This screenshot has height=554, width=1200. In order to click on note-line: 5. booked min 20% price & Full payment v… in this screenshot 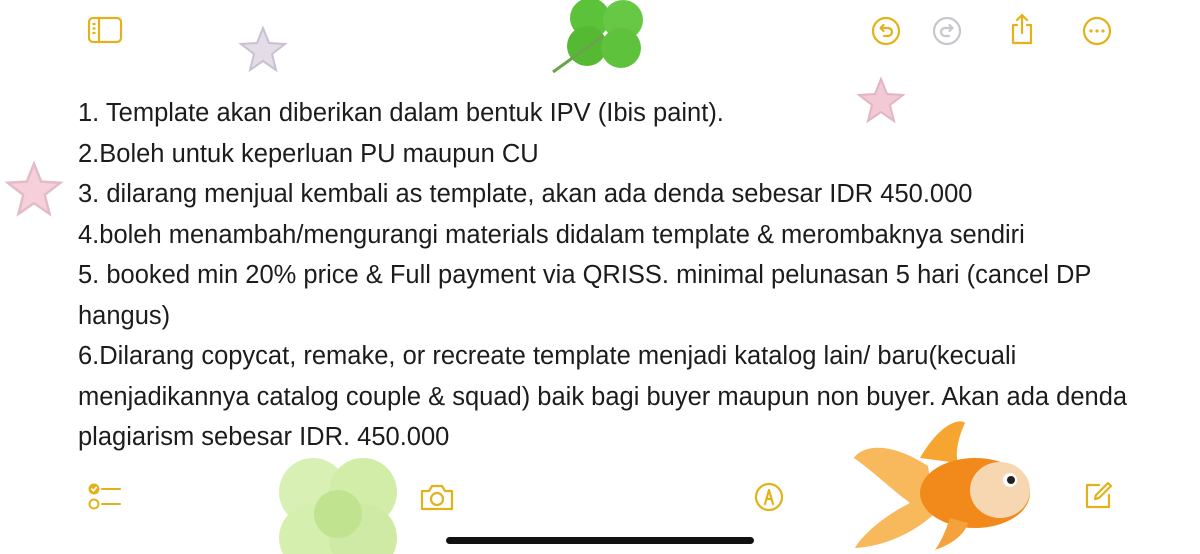, I will do `click(584, 295)`.